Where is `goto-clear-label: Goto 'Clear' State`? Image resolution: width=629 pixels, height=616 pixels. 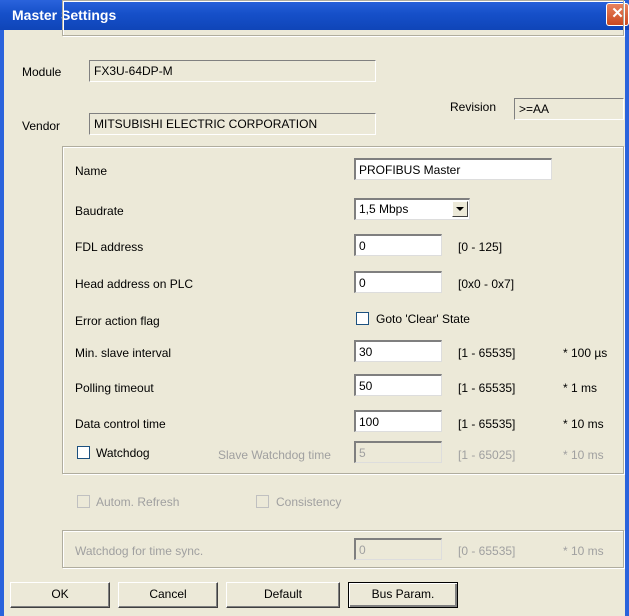 goto-clear-label: Goto 'Clear' State is located at coordinates (423, 319).